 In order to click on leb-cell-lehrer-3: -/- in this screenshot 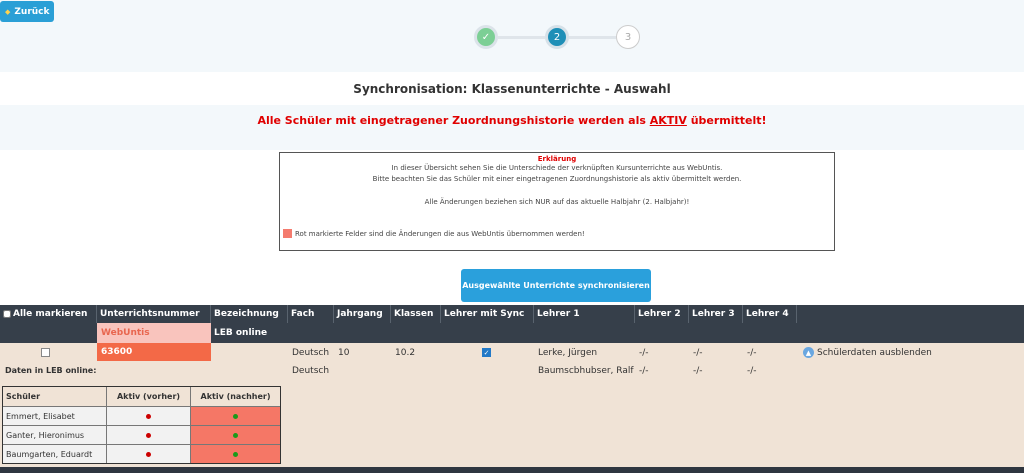, I will do `click(698, 371)`.